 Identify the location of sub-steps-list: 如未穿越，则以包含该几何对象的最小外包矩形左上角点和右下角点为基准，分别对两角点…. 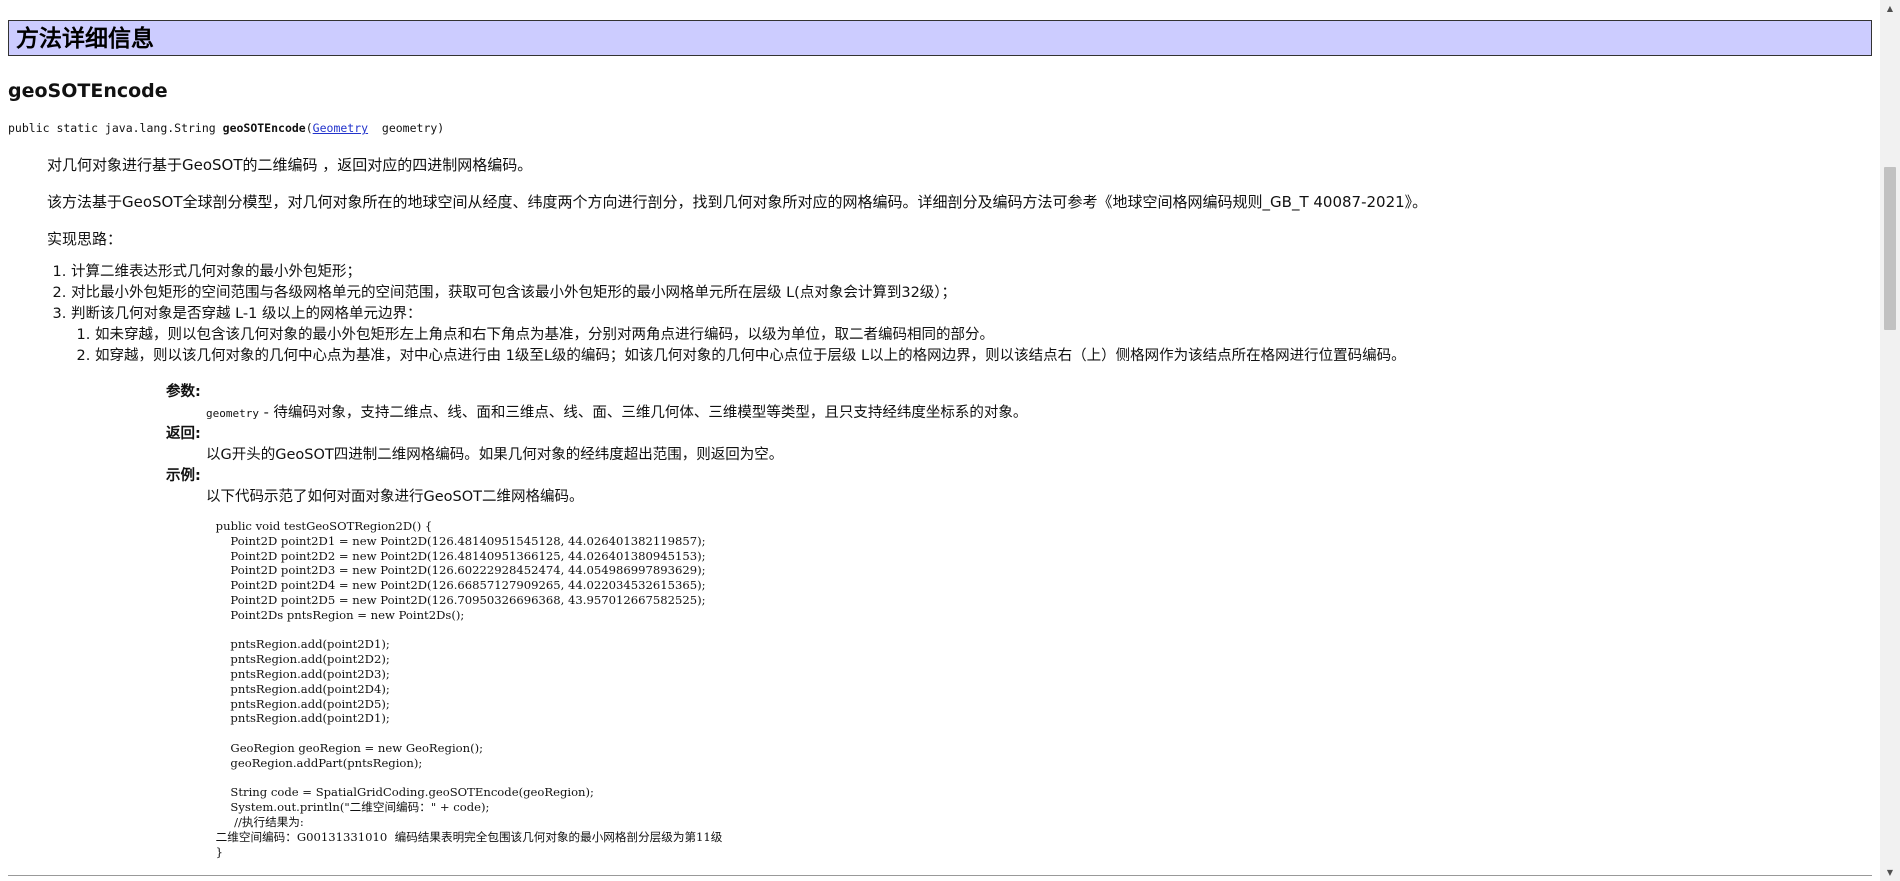
(738, 346).